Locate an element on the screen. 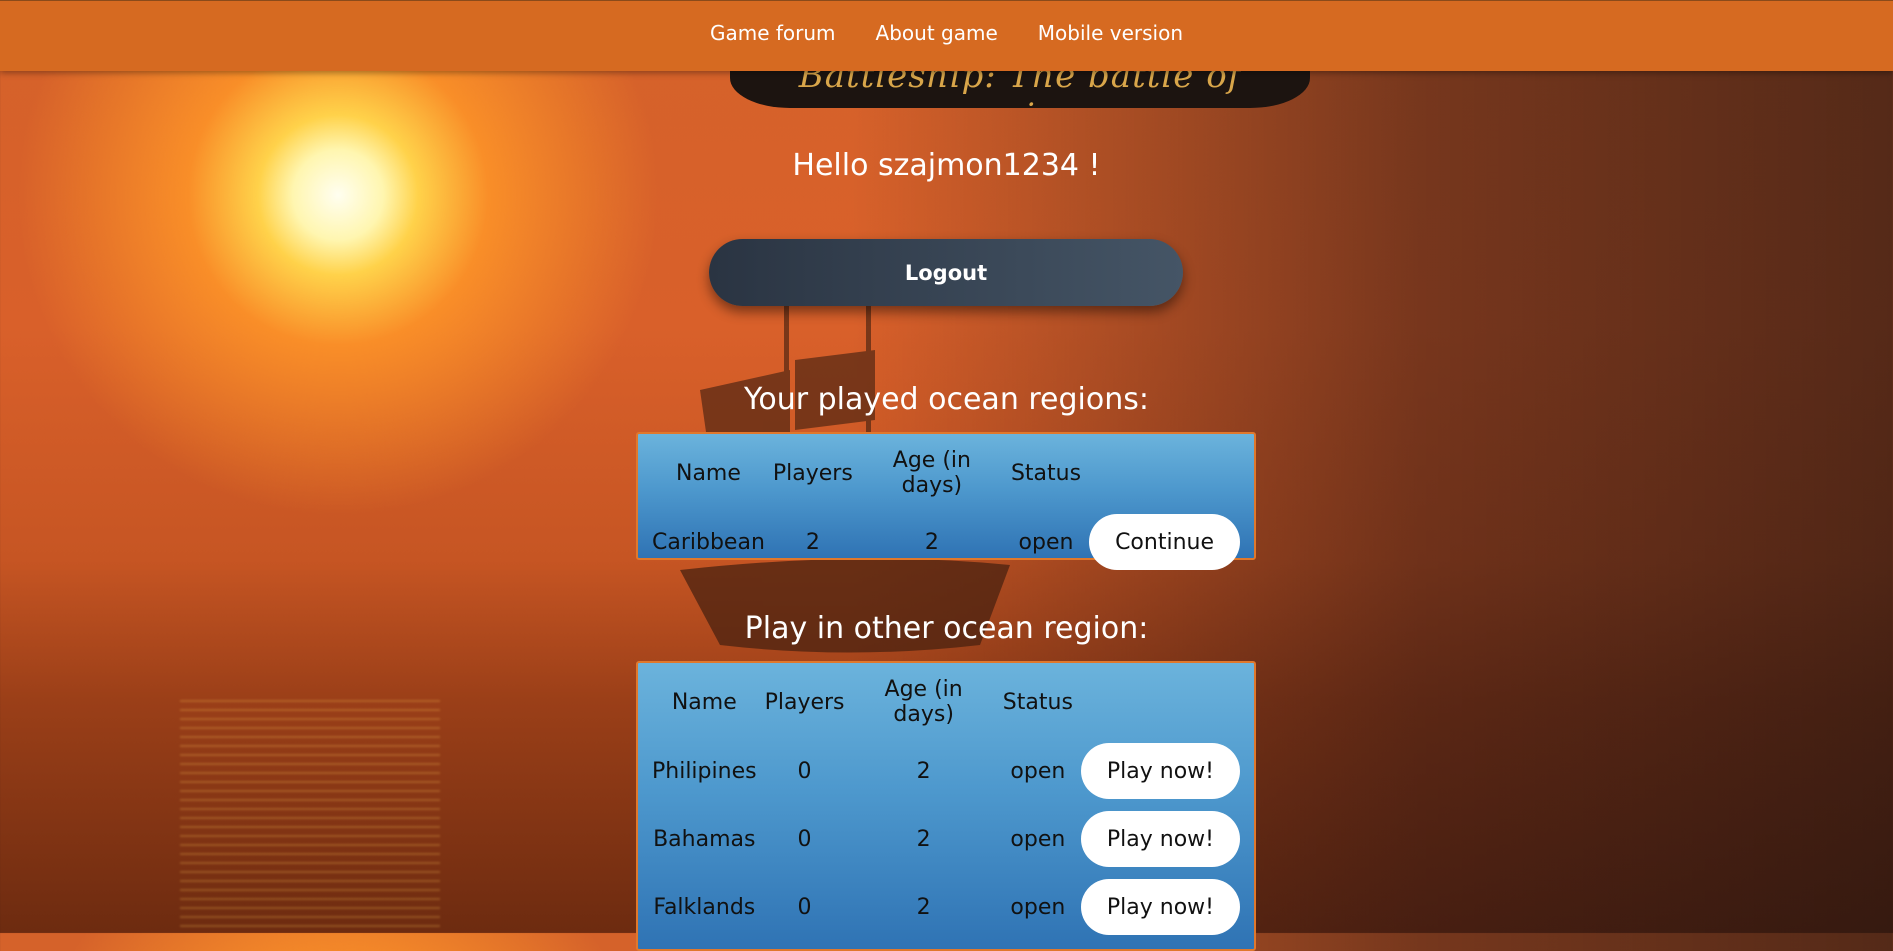 This screenshot has height=951, width=1893. other-regions-title: Play in other ocean region: is located at coordinates (946, 628).